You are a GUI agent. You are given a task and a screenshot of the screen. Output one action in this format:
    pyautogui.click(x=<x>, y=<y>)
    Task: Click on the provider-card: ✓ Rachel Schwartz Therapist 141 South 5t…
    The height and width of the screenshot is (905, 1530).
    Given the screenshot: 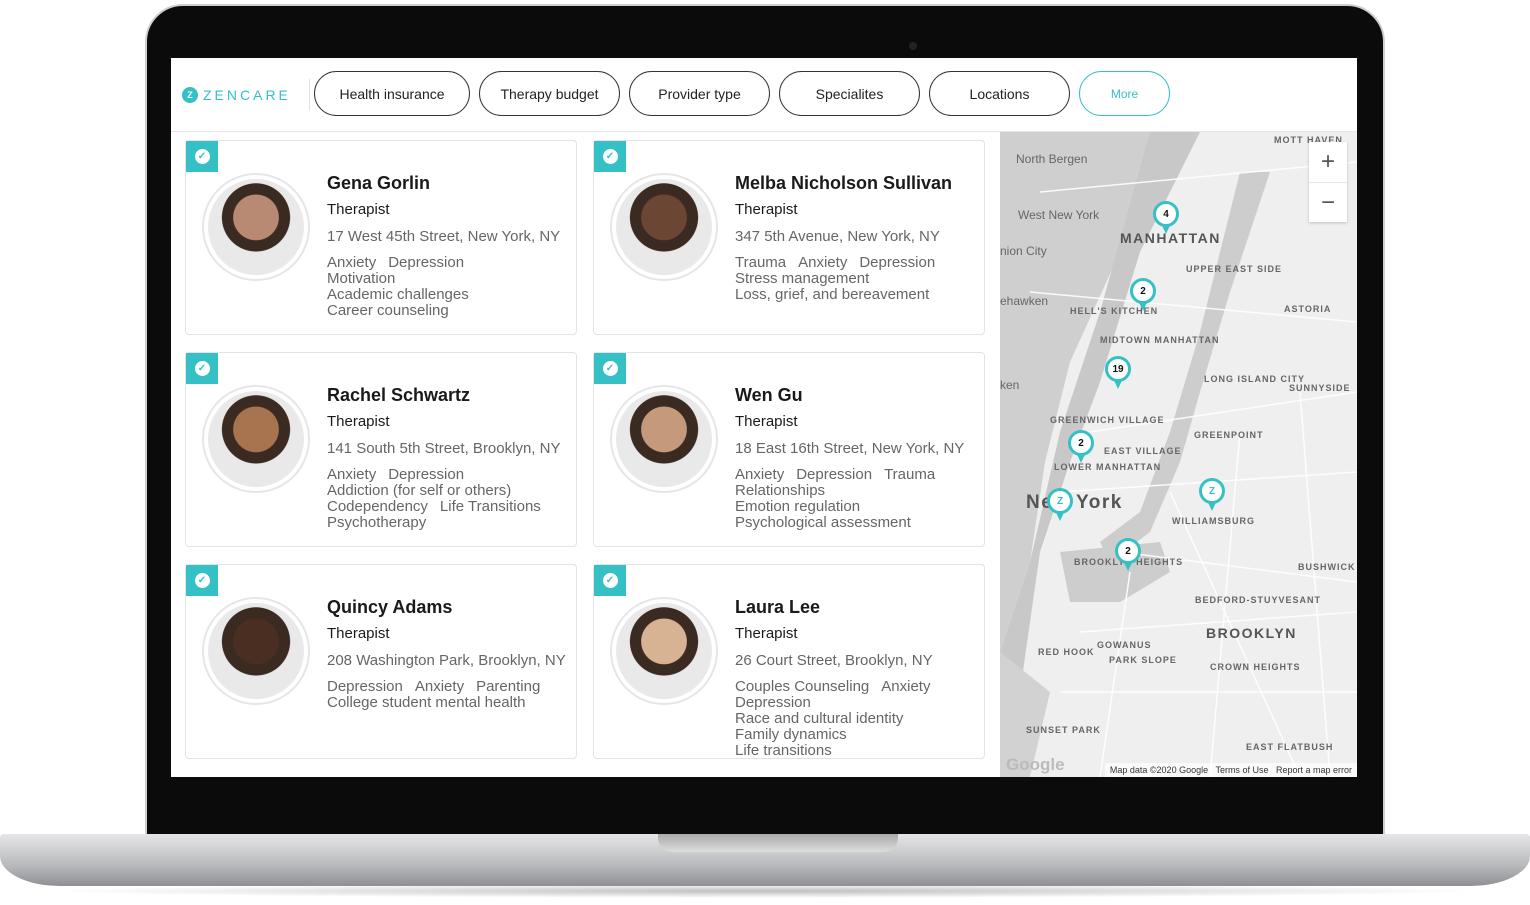 What is the action you would take?
    pyautogui.click(x=381, y=449)
    